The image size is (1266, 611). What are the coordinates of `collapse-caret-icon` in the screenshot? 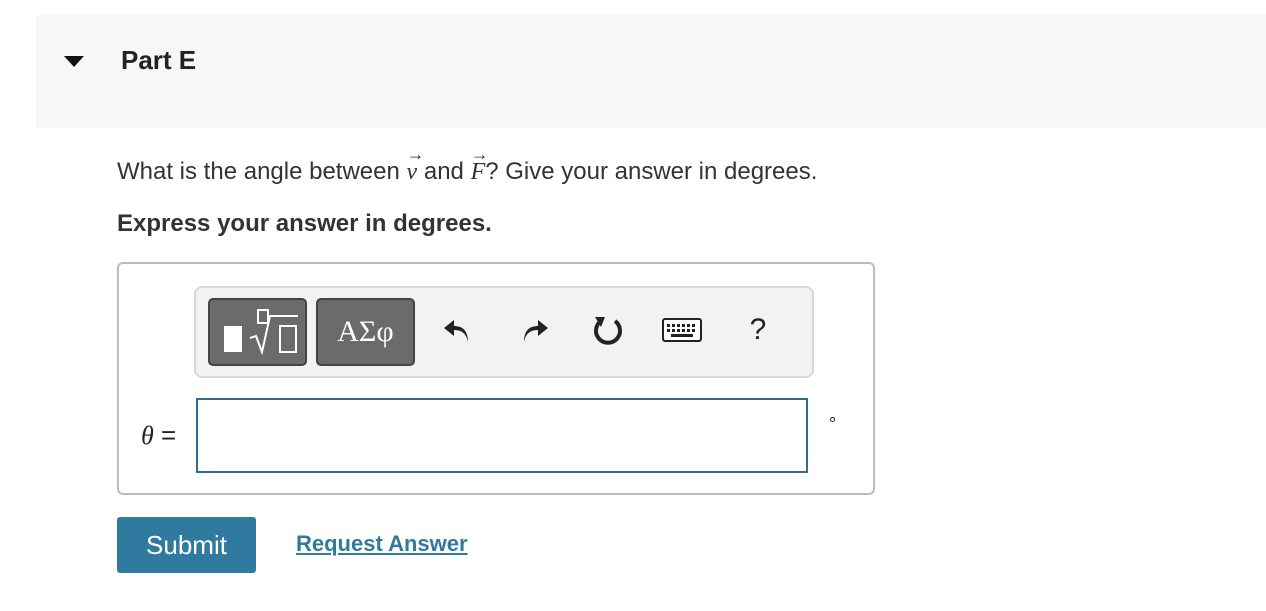 It's located at (74, 61).